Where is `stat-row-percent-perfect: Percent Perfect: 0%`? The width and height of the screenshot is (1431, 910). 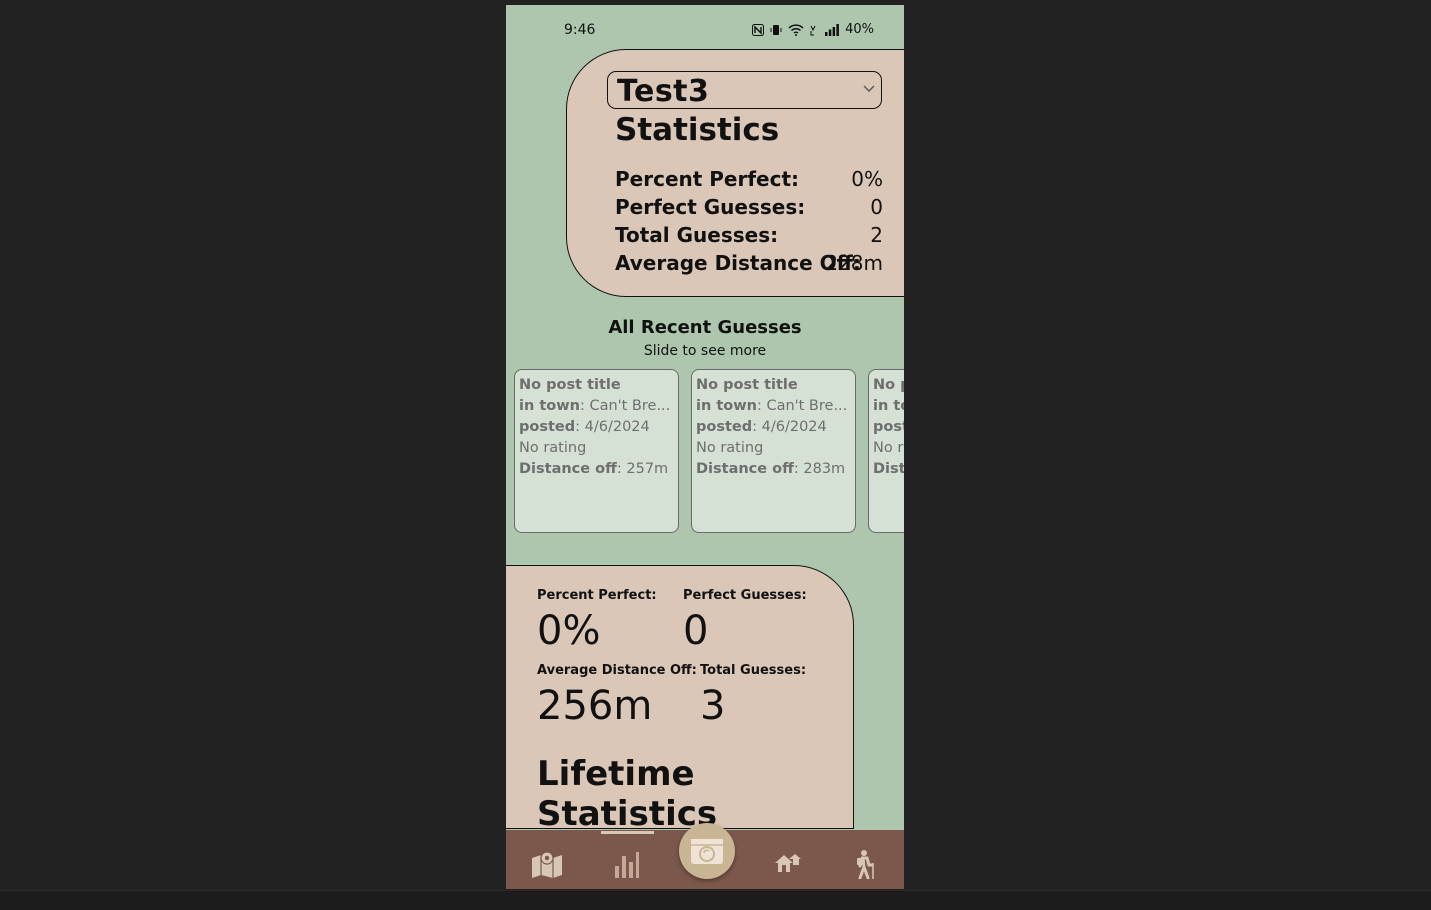 stat-row-percent-perfect: Percent Perfect: 0% is located at coordinates (749, 180).